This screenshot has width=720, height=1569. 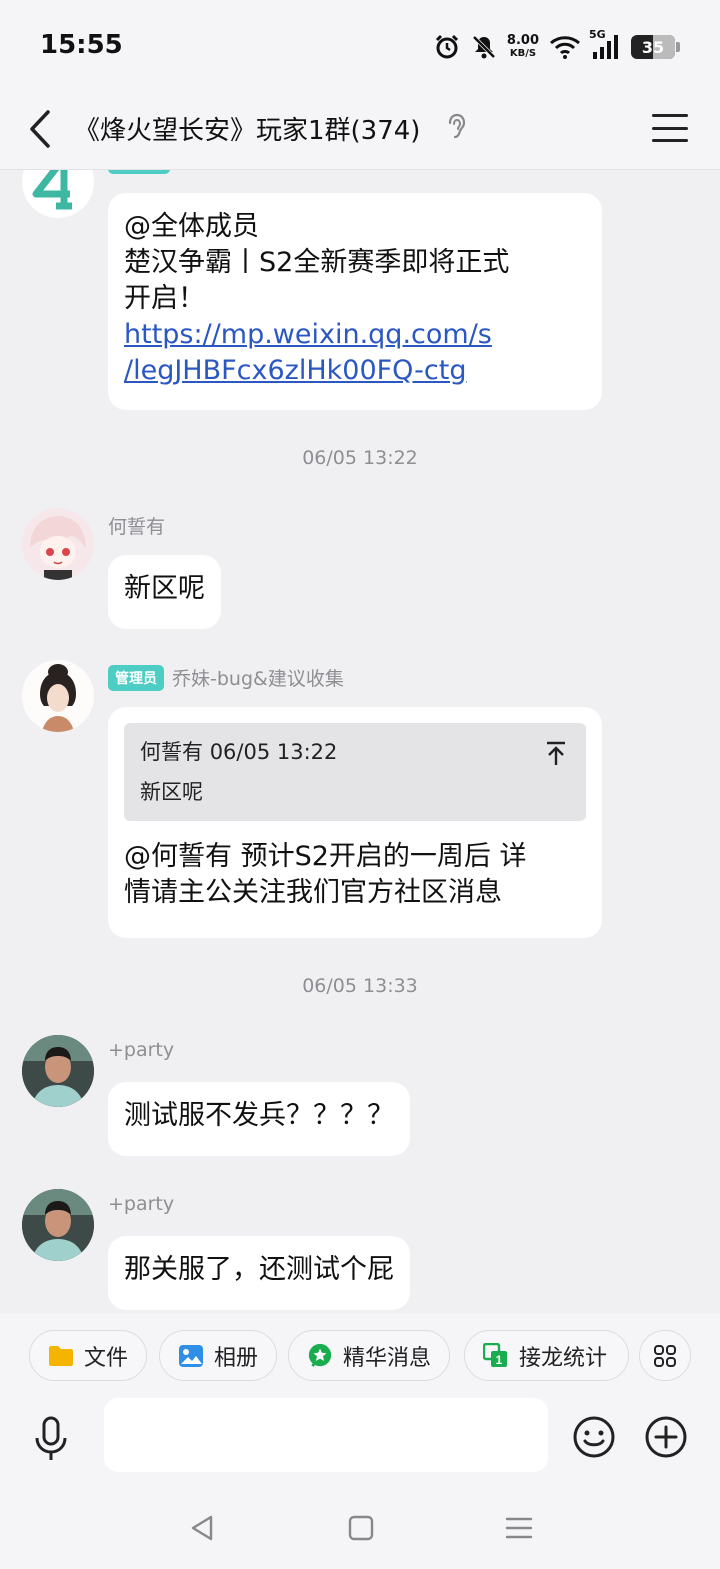 I want to click on input-bar, so click(x=360, y=1442).